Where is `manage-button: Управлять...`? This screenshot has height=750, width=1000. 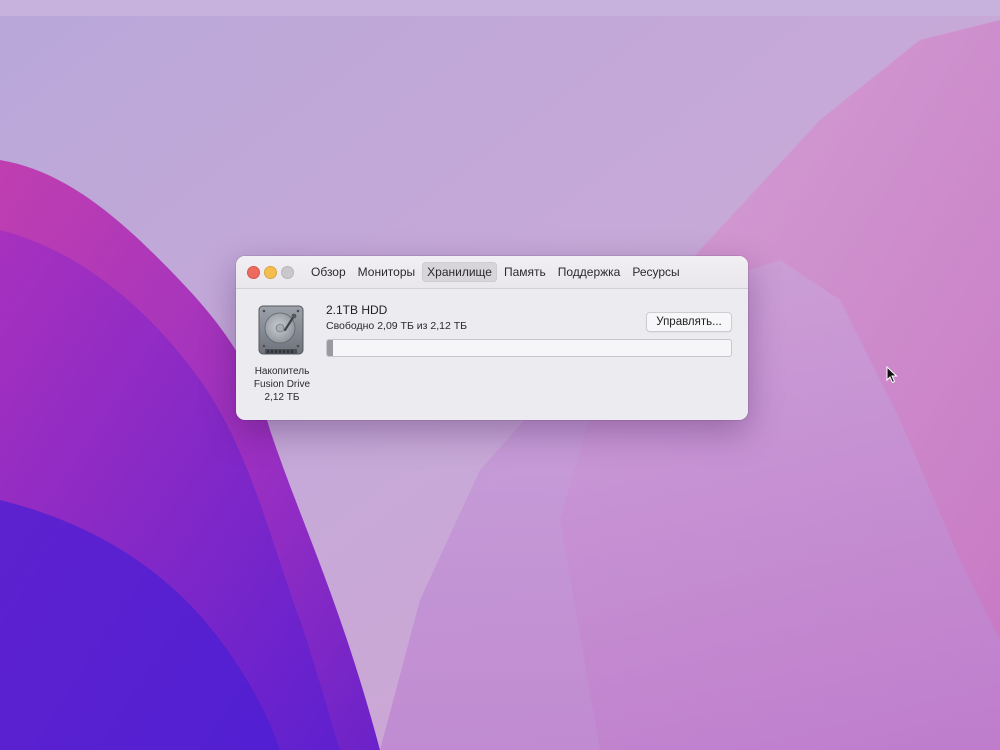 manage-button: Управлять... is located at coordinates (689, 322).